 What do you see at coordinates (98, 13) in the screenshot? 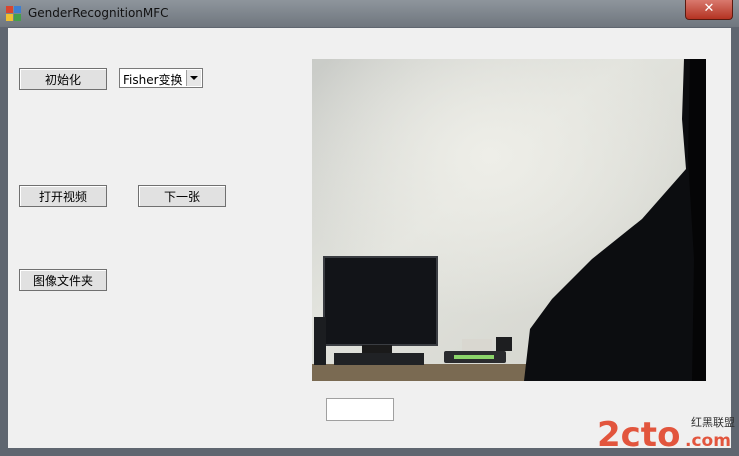
I see `window-title: GenderRecognitionMFC` at bounding box center [98, 13].